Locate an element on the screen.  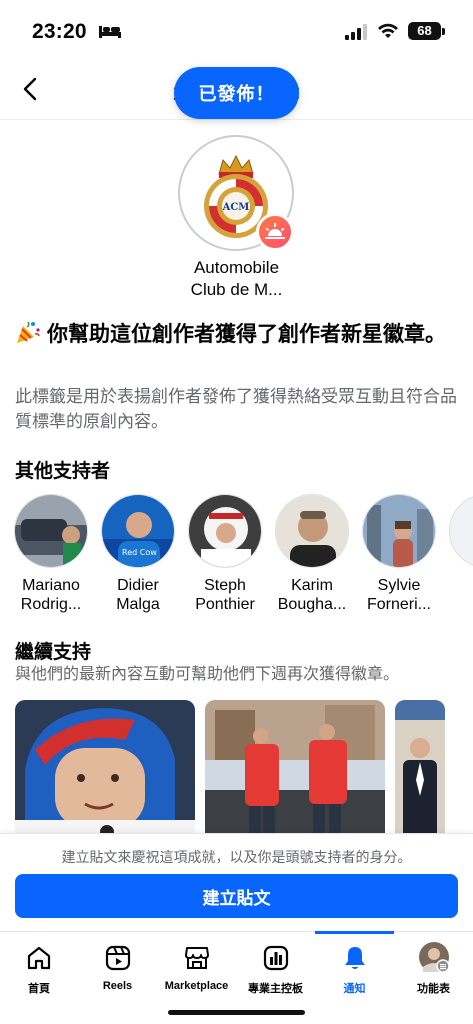
create-post-button: 建立貼文 is located at coordinates (236, 896).